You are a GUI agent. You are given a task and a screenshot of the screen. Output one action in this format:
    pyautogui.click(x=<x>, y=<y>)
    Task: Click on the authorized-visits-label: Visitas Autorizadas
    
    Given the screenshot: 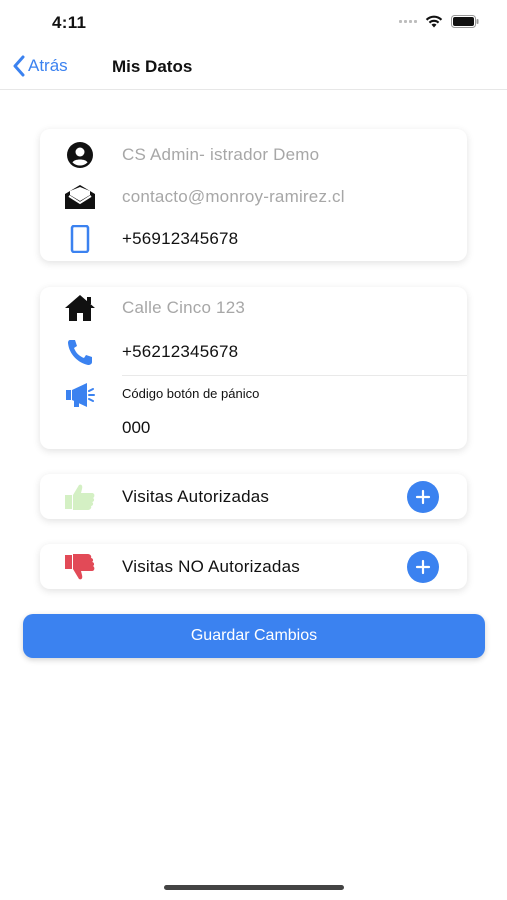 What is the action you would take?
    pyautogui.click(x=196, y=496)
    